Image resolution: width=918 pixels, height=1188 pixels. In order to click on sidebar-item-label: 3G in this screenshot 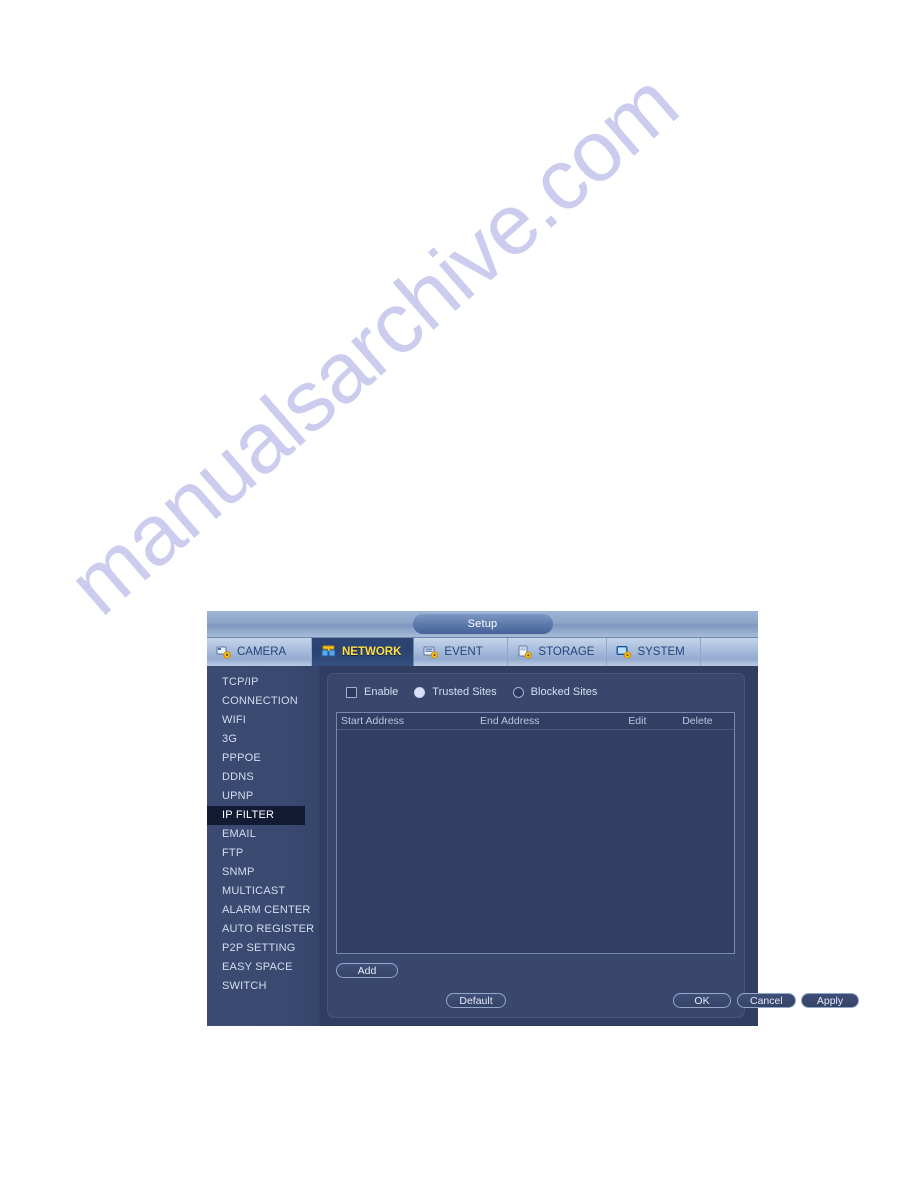, I will do `click(230, 739)`.